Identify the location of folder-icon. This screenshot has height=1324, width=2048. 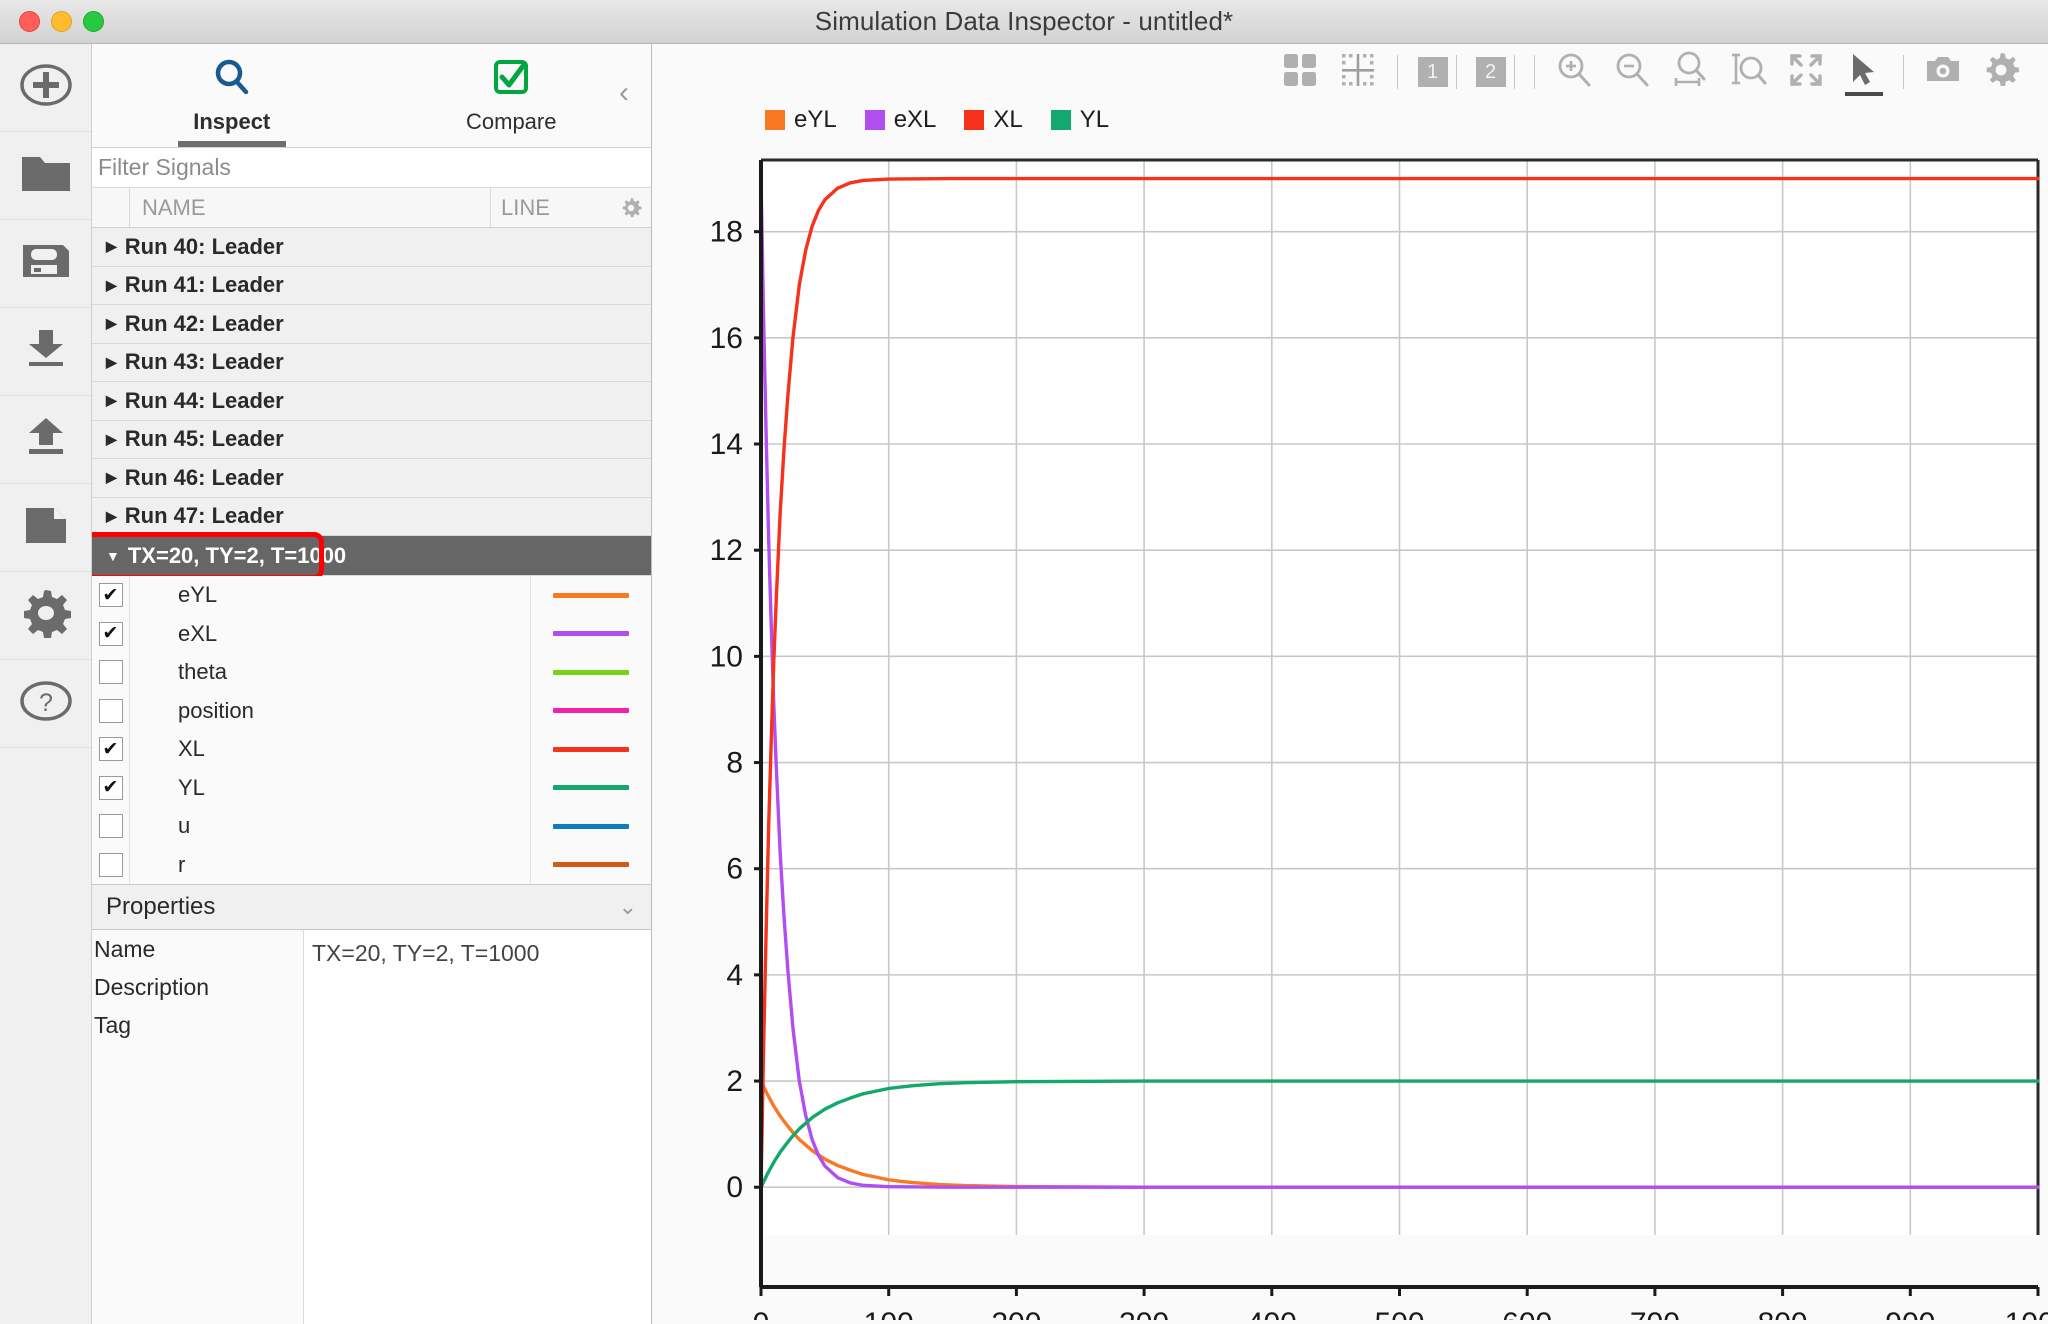
(46, 175).